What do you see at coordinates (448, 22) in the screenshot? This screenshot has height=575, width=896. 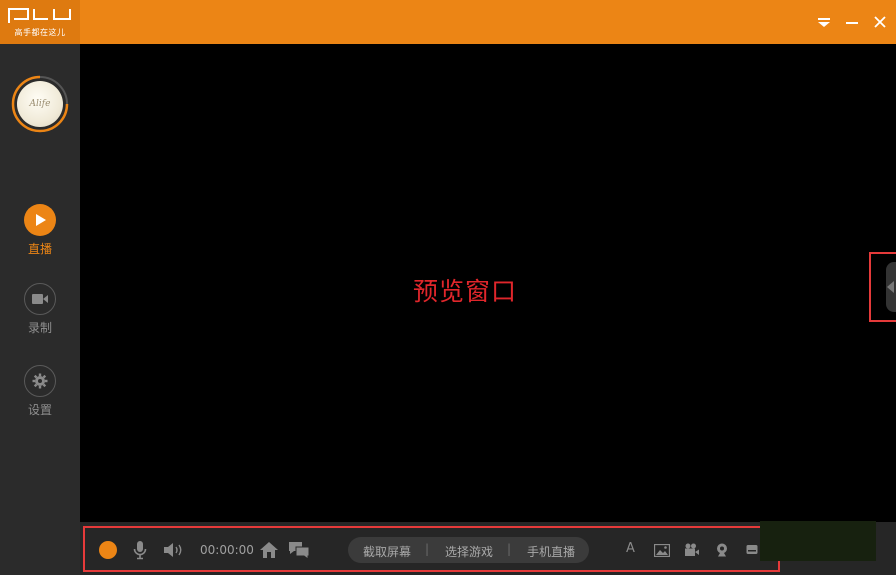 I see `title-bar: 高手都在这儿` at bounding box center [448, 22].